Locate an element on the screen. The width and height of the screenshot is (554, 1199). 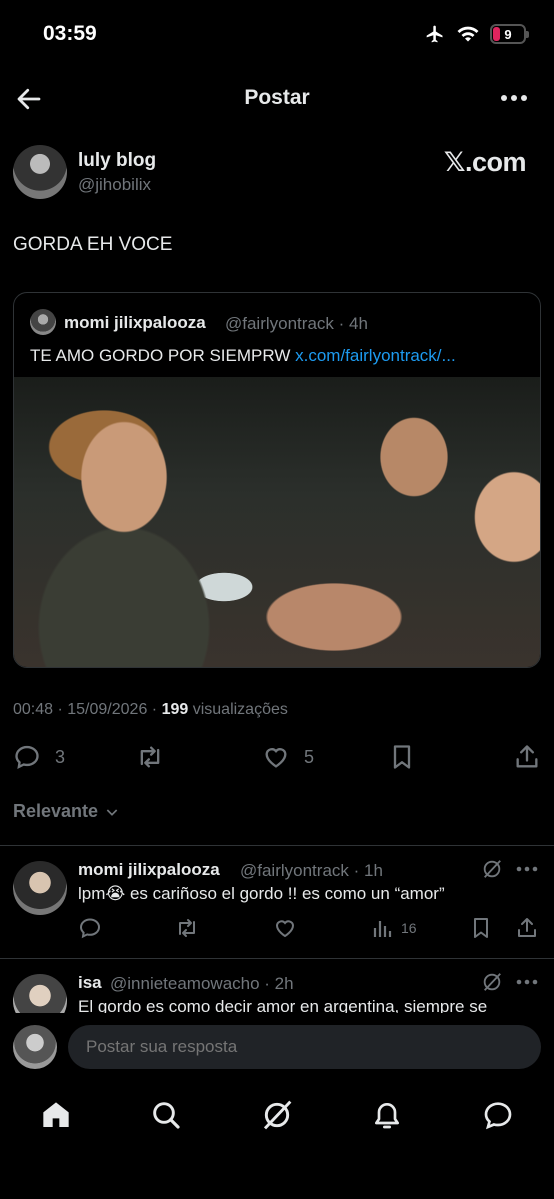
quoted-author-name: momi jilixpalooza is located at coordinates (135, 322).